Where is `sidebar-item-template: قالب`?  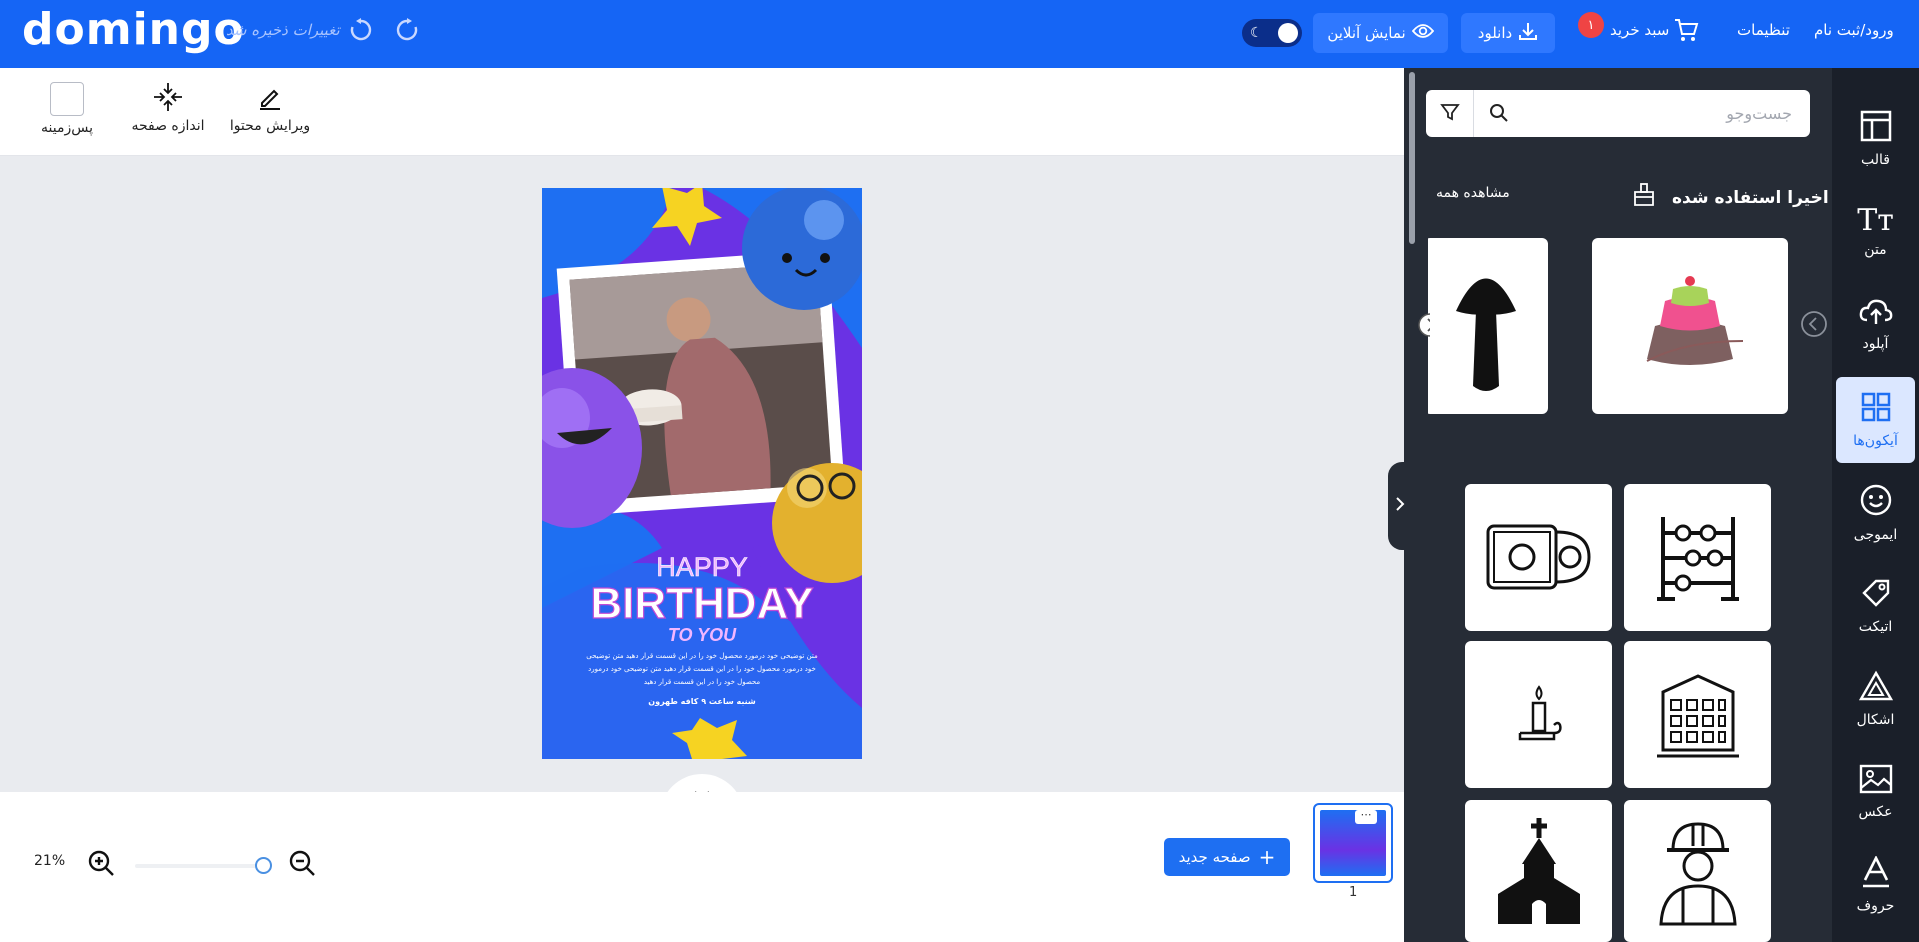
sidebar-item-template: قالب is located at coordinates (1875, 139).